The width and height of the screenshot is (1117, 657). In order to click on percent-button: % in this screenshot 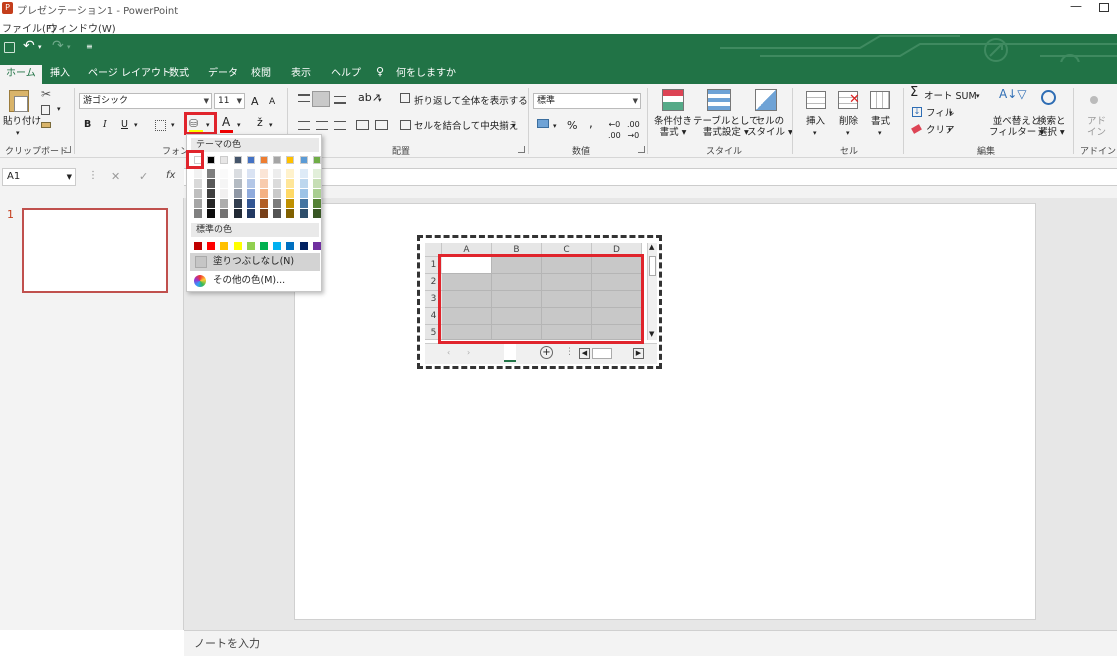, I will do `click(572, 125)`.